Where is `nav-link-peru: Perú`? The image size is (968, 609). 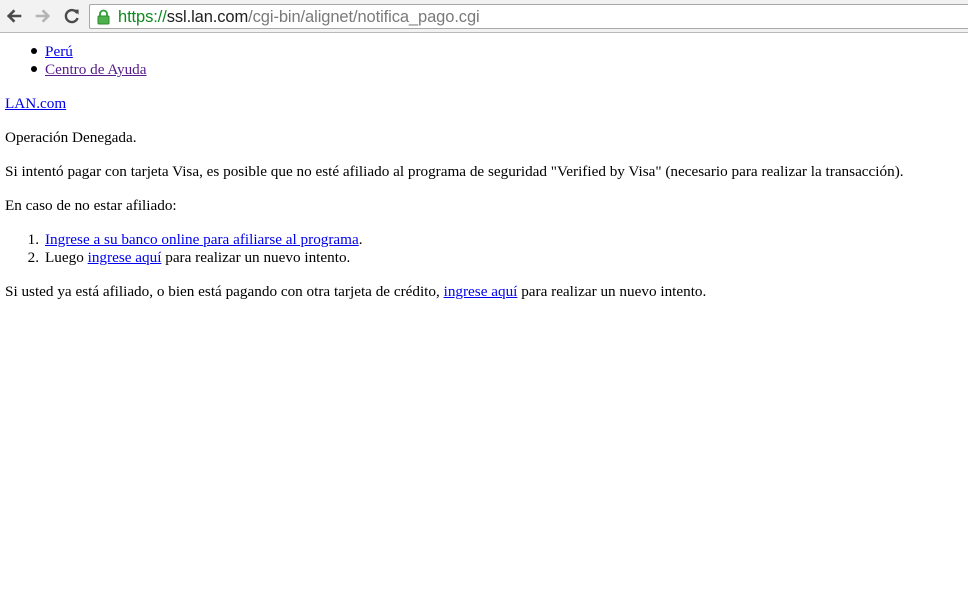 nav-link-peru: Perú is located at coordinates (59, 52).